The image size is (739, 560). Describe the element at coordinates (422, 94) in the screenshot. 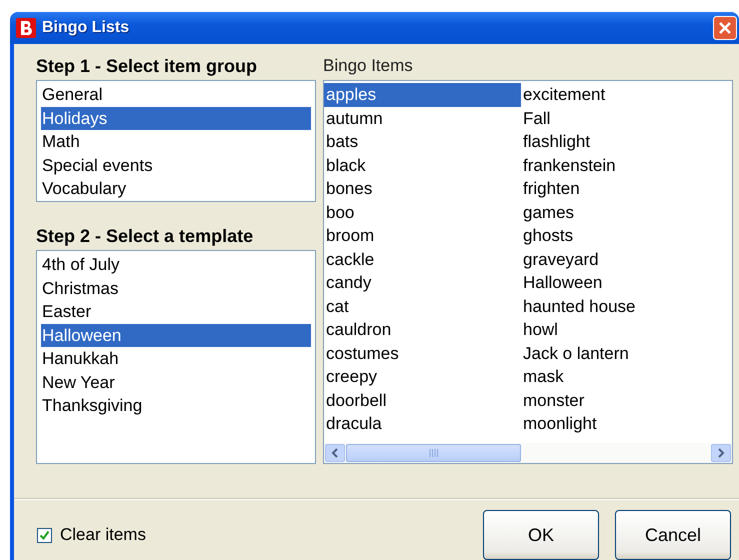

I see `list-item: apples` at that location.